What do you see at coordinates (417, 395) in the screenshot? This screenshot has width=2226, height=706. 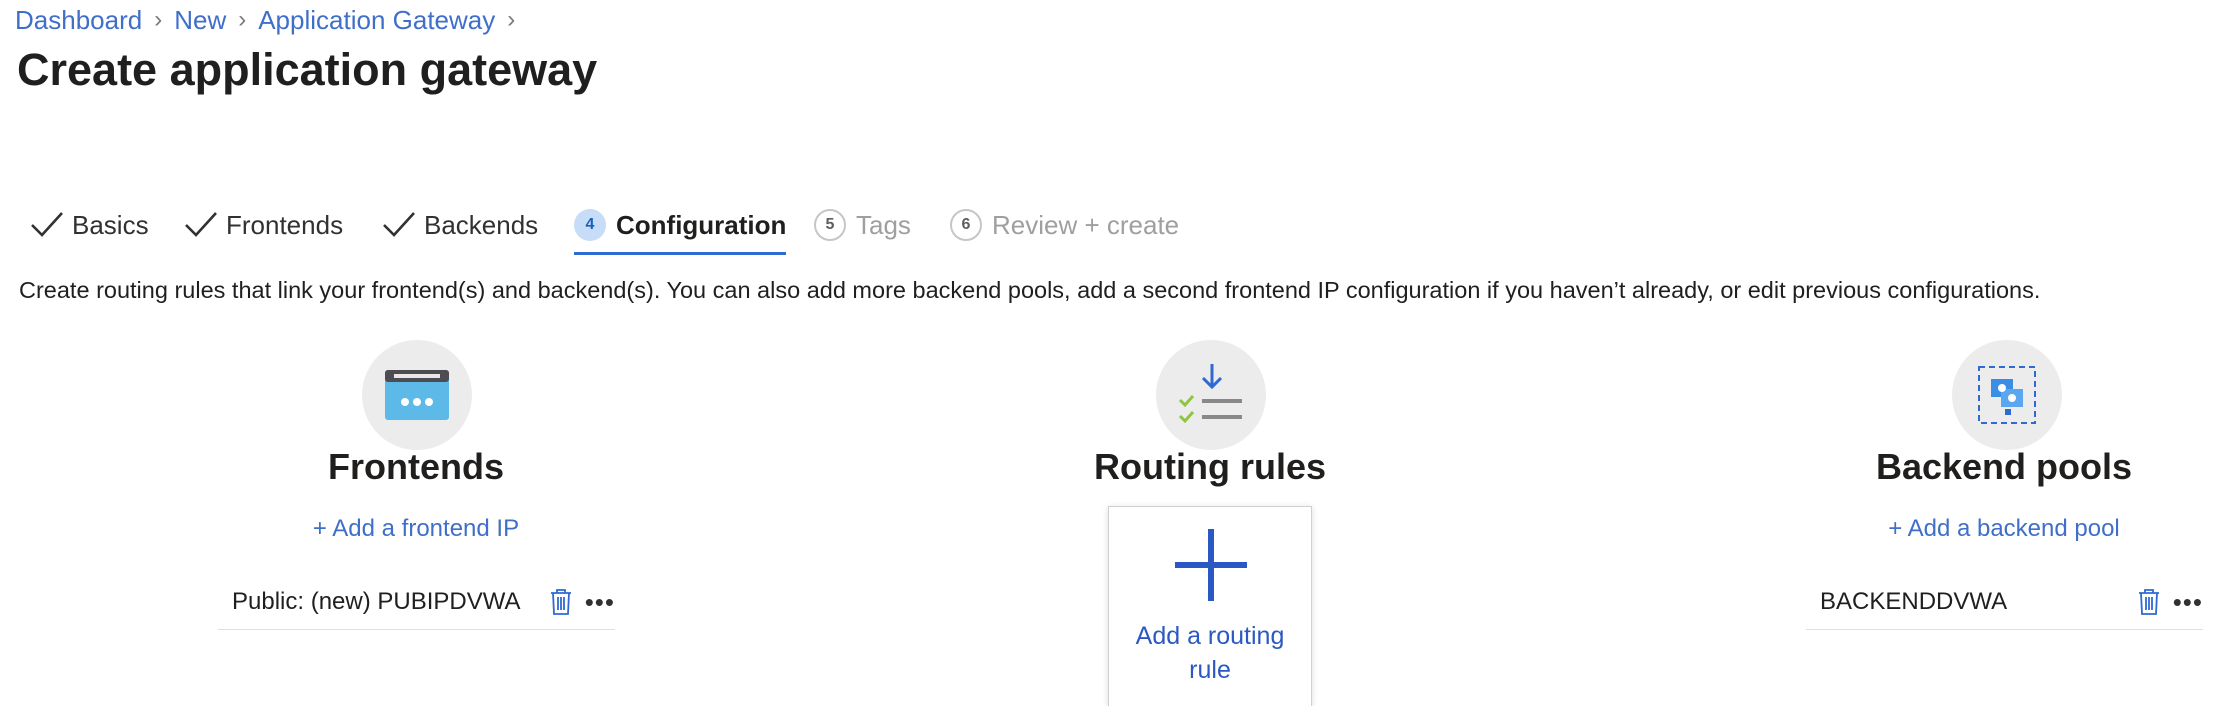 I see `frontend-window-icon` at bounding box center [417, 395].